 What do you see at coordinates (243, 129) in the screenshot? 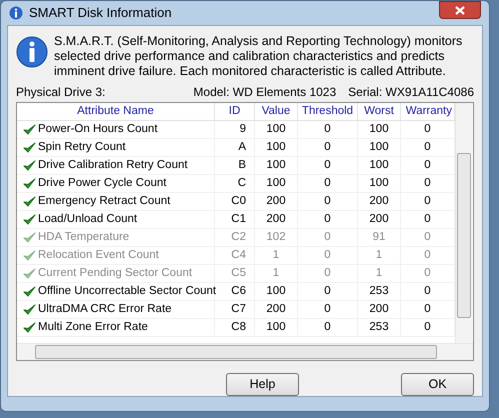
I see `table-cell-text: 9` at bounding box center [243, 129].